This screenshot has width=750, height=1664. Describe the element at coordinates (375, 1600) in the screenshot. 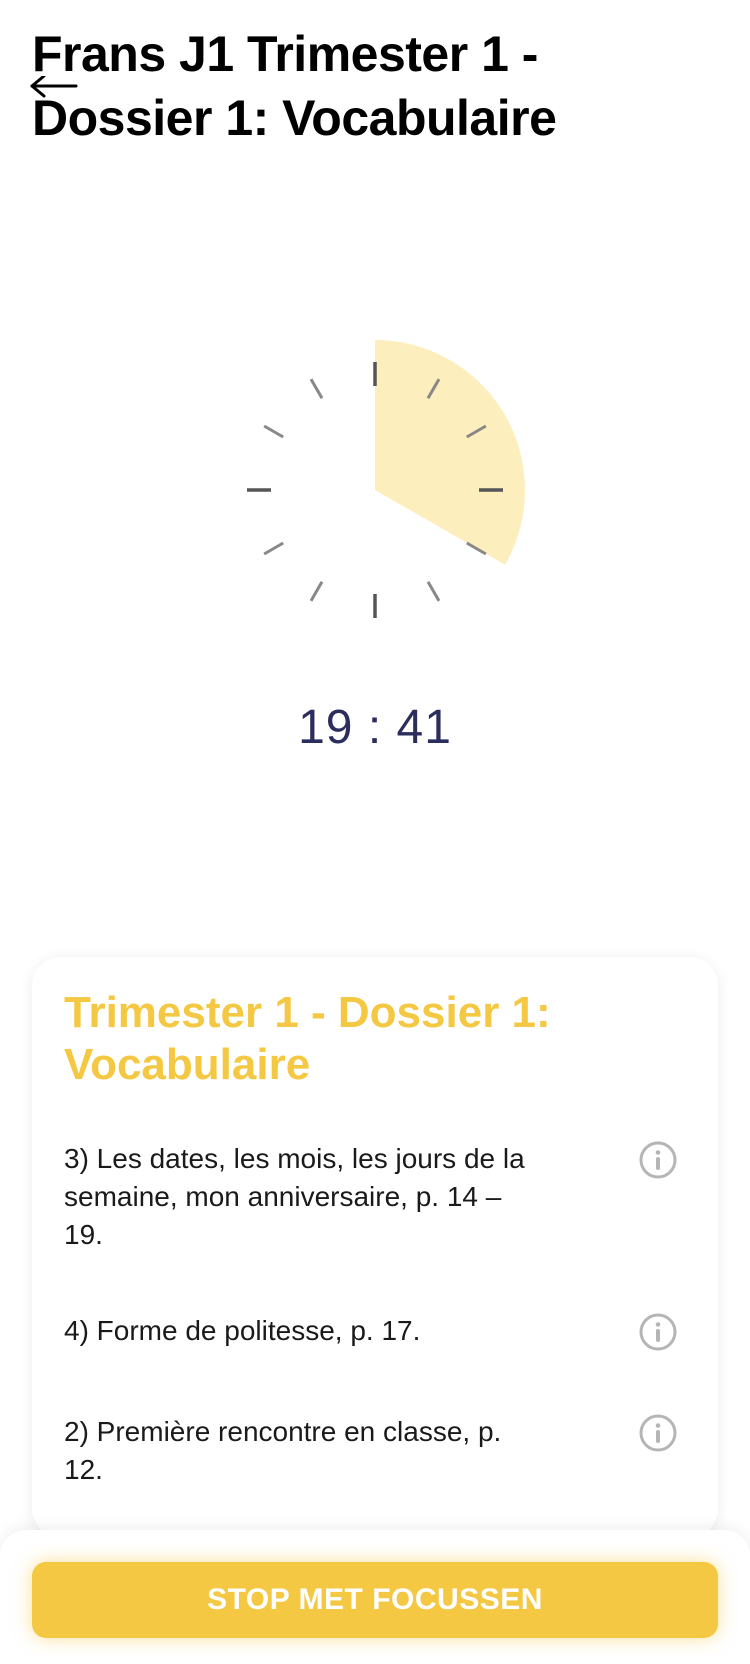

I see `stop-focus-button: STOP MET FOCUSSEN` at that location.